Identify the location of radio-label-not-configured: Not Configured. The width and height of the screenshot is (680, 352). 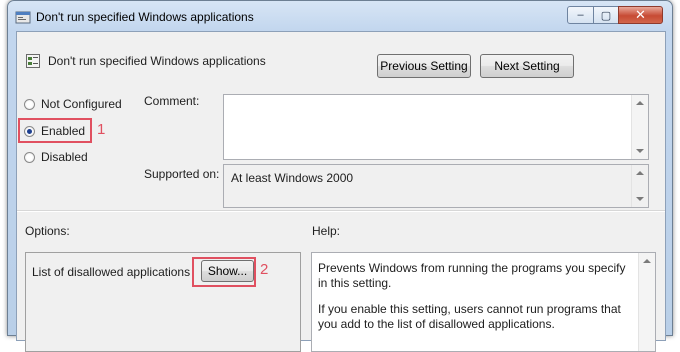
(81, 104).